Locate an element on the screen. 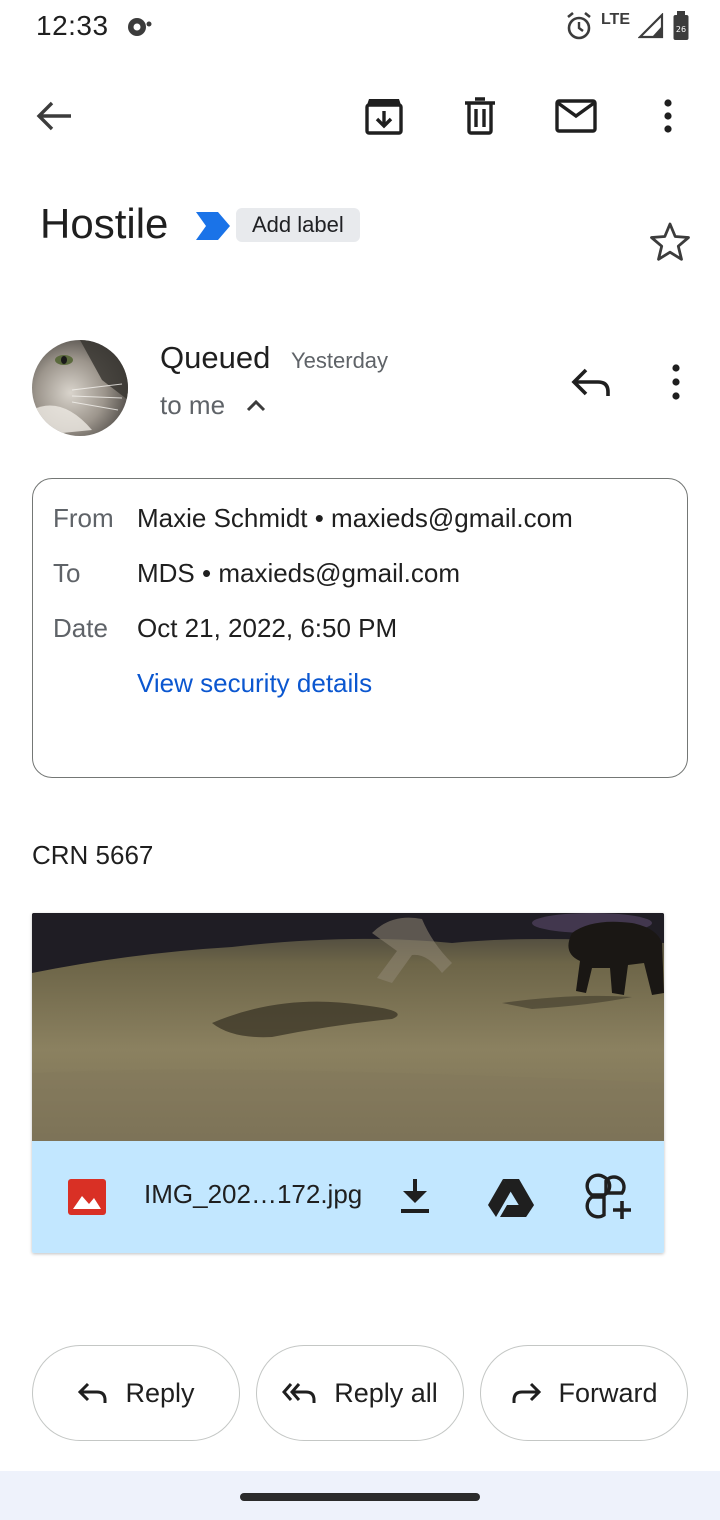 The height and width of the screenshot is (1520, 720). system-nav-bar is located at coordinates (360, 1495).